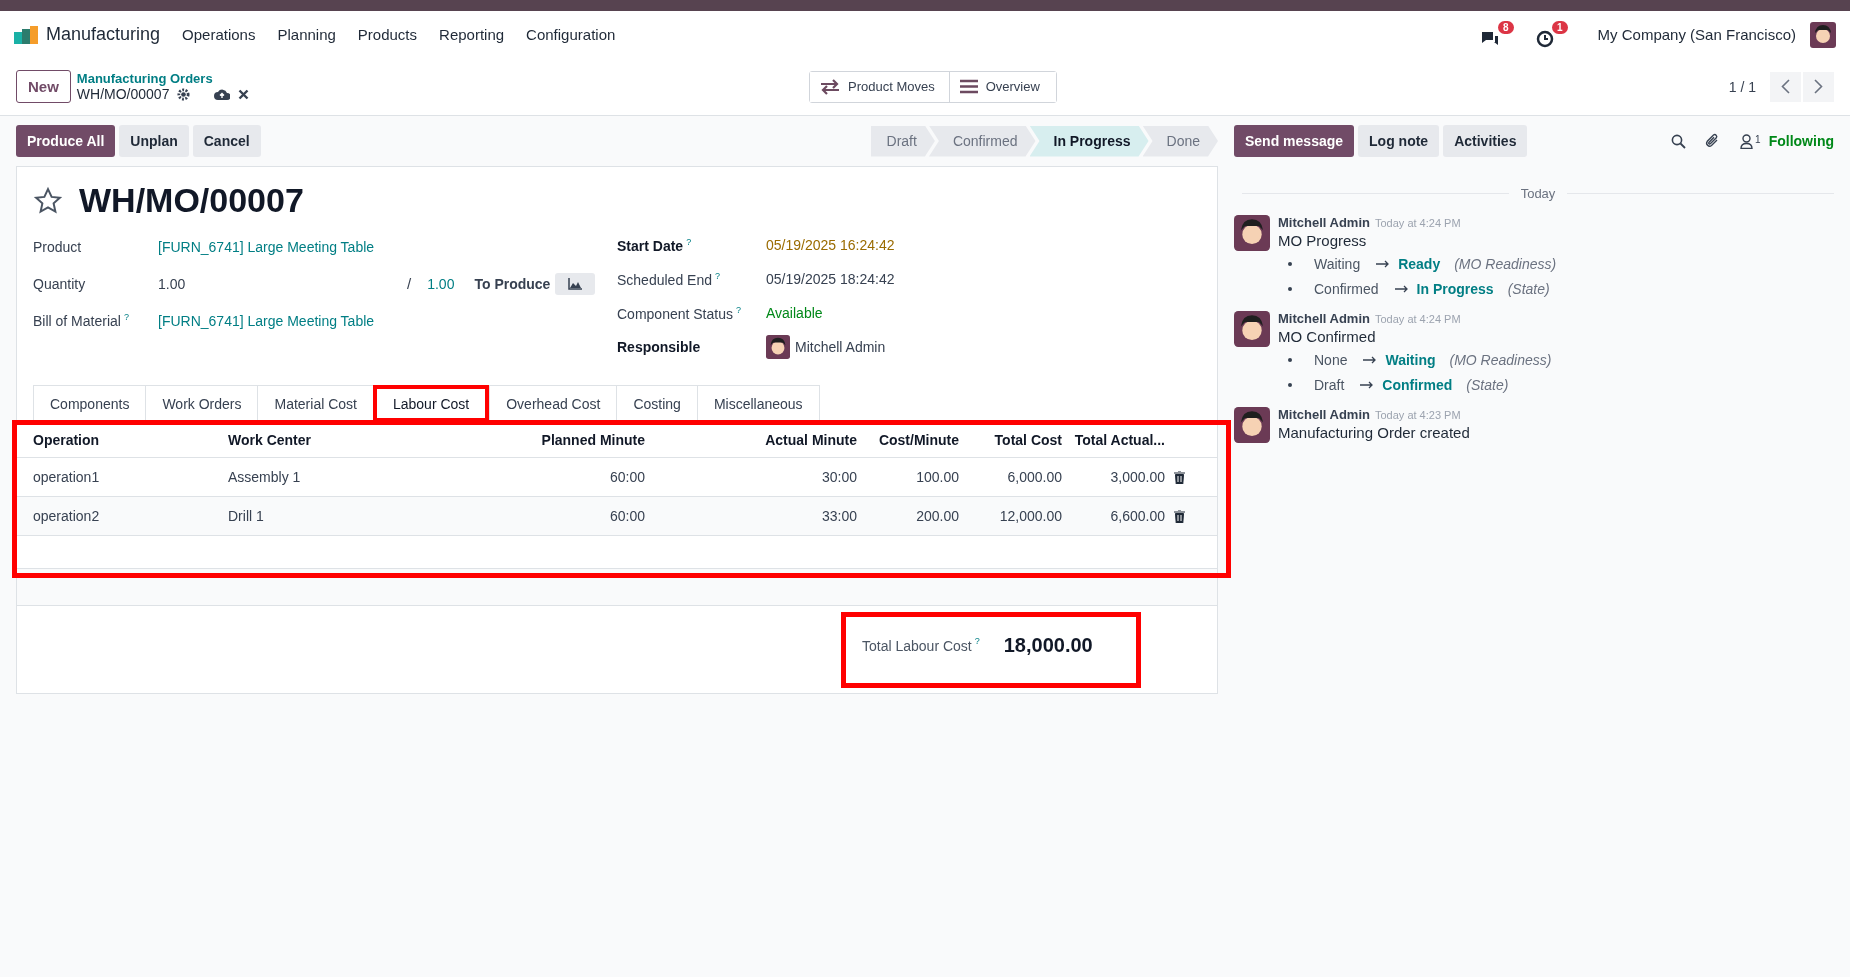 This screenshot has height=977, width=1850. I want to click on field-name: (State), so click(1487, 384).